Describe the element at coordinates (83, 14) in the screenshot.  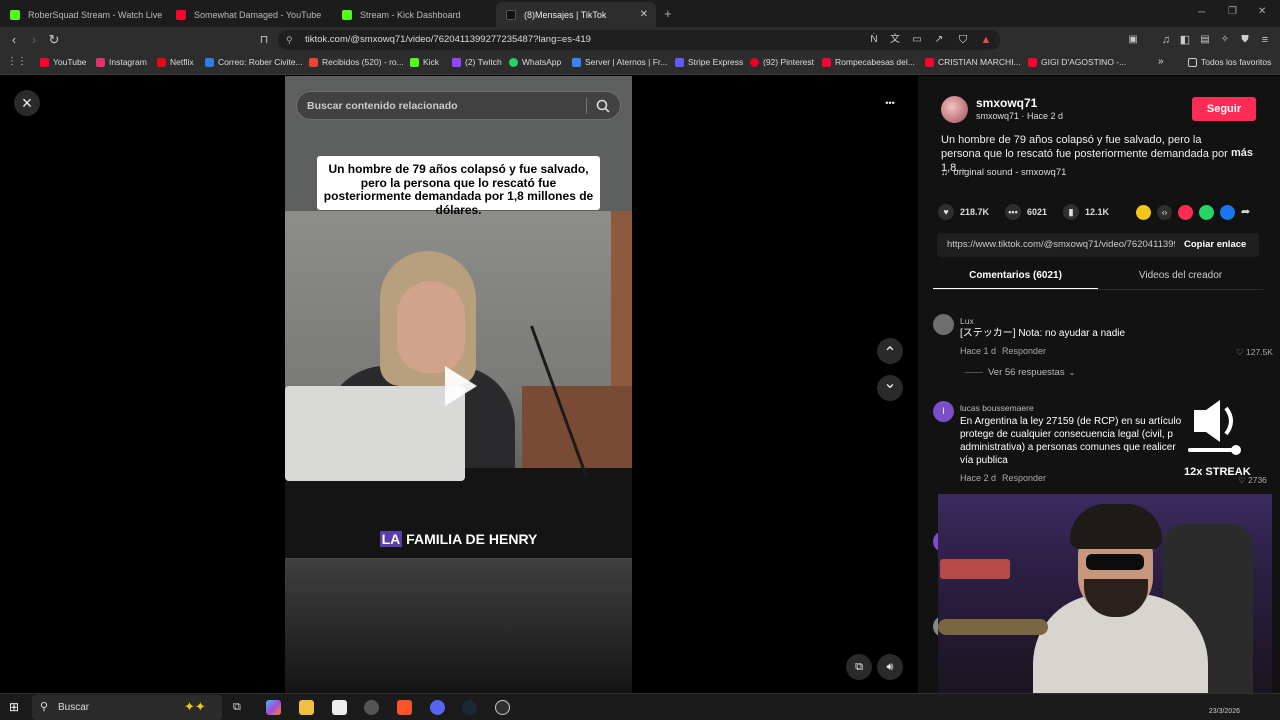
I see `tab-roberquad: RoberSquad Stream - Watch Live` at that location.